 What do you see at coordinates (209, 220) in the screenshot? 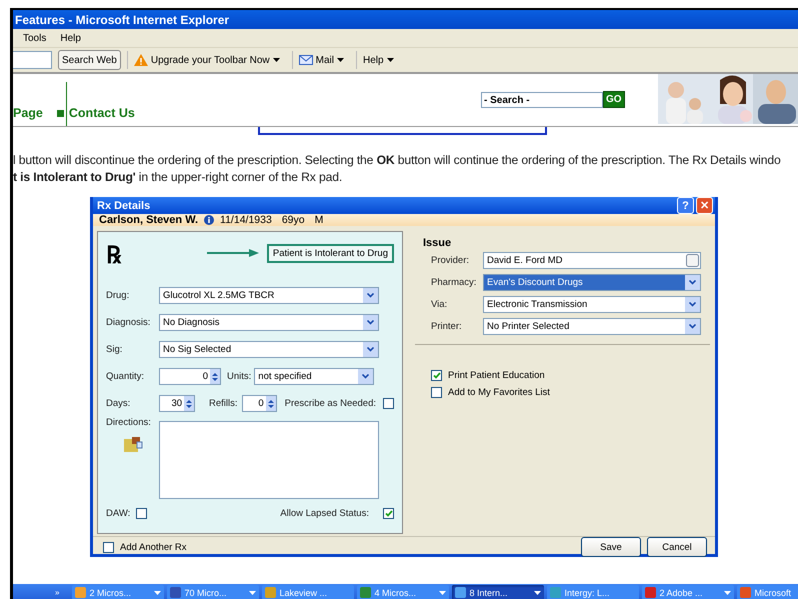
I see `info-icon` at bounding box center [209, 220].